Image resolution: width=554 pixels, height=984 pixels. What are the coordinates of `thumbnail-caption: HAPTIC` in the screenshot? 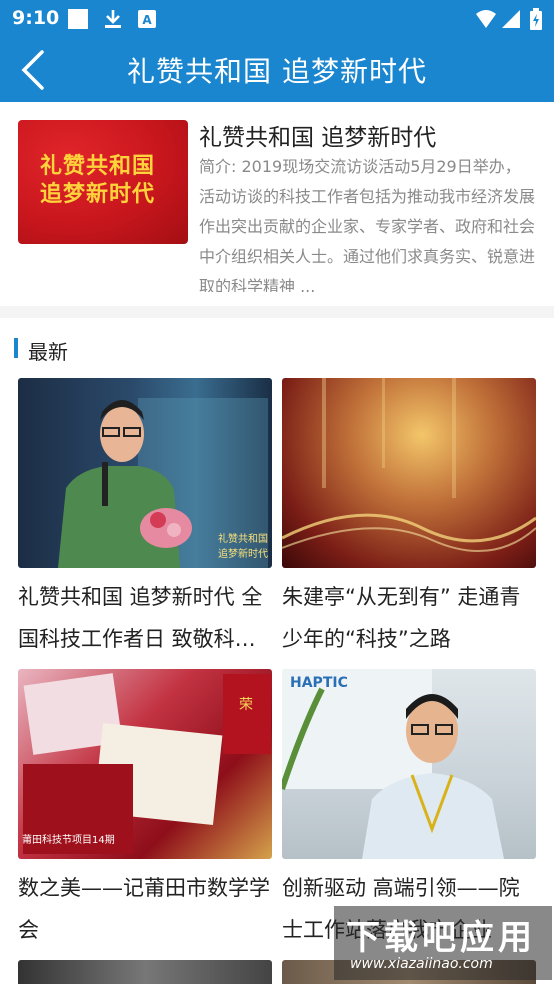 It's located at (319, 683).